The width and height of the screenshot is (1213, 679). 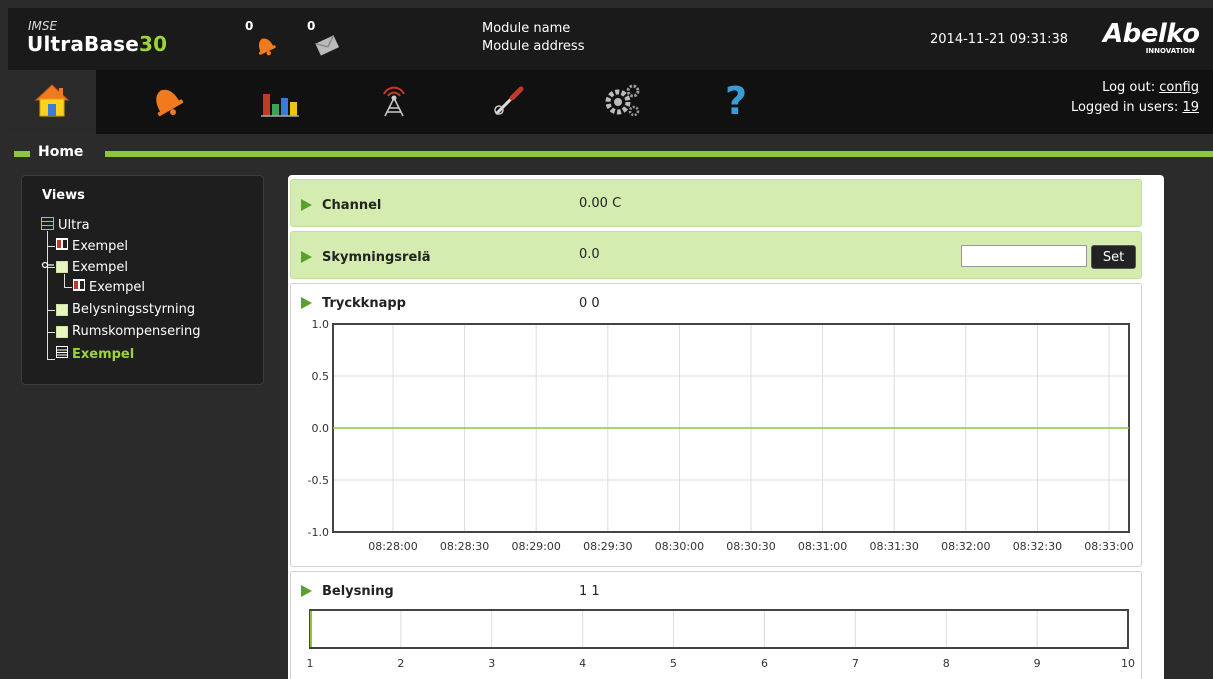 What do you see at coordinates (533, 46) in the screenshot?
I see `module-address: Module address` at bounding box center [533, 46].